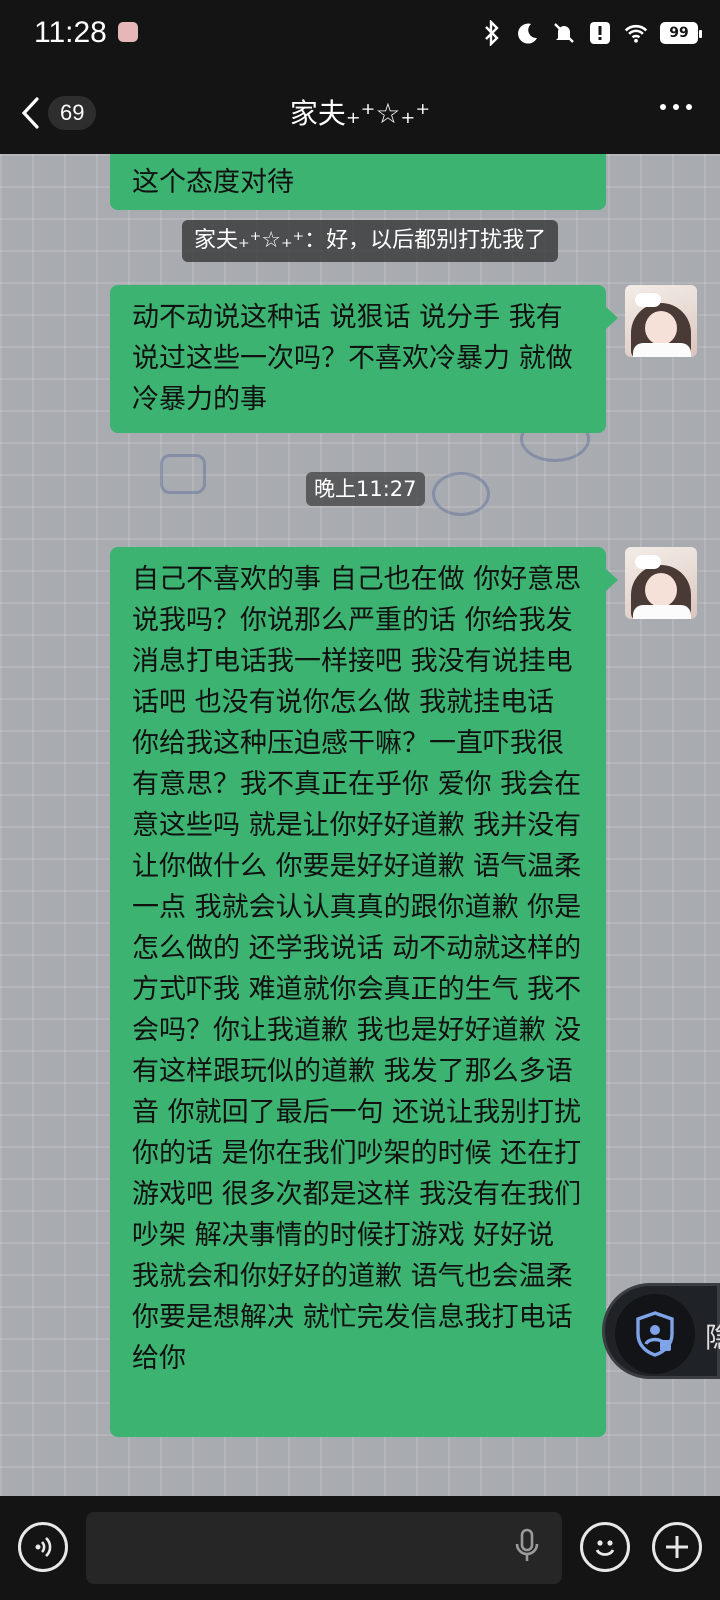 Image resolution: width=720 pixels, height=1600 pixels. I want to click on privacy-shield-button: 隐, so click(661, 1331).